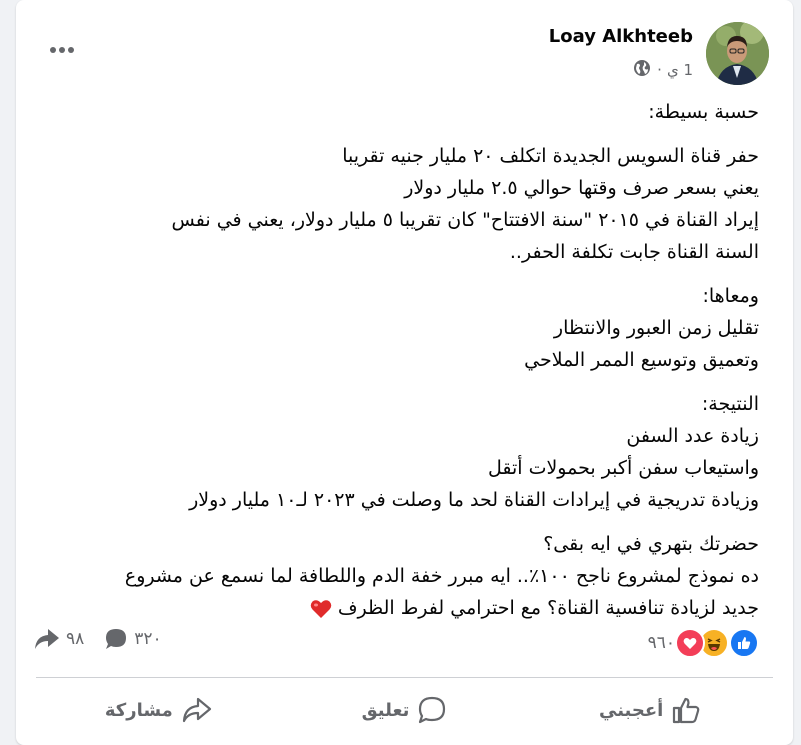  I want to click on divider, so click(404, 677).